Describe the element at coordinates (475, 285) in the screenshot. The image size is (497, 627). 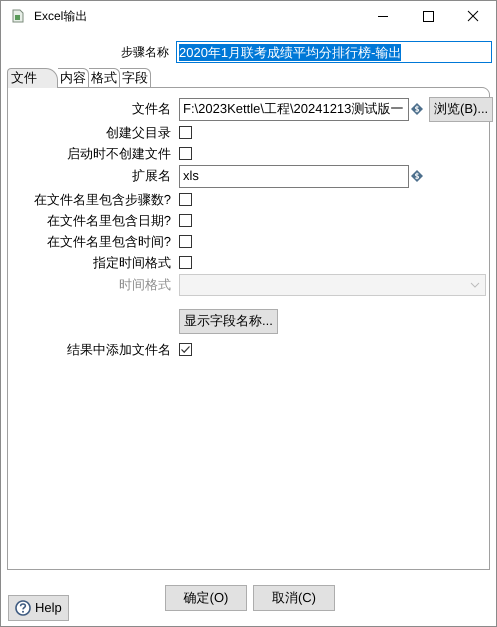
I see `chevron-down-icon` at that location.